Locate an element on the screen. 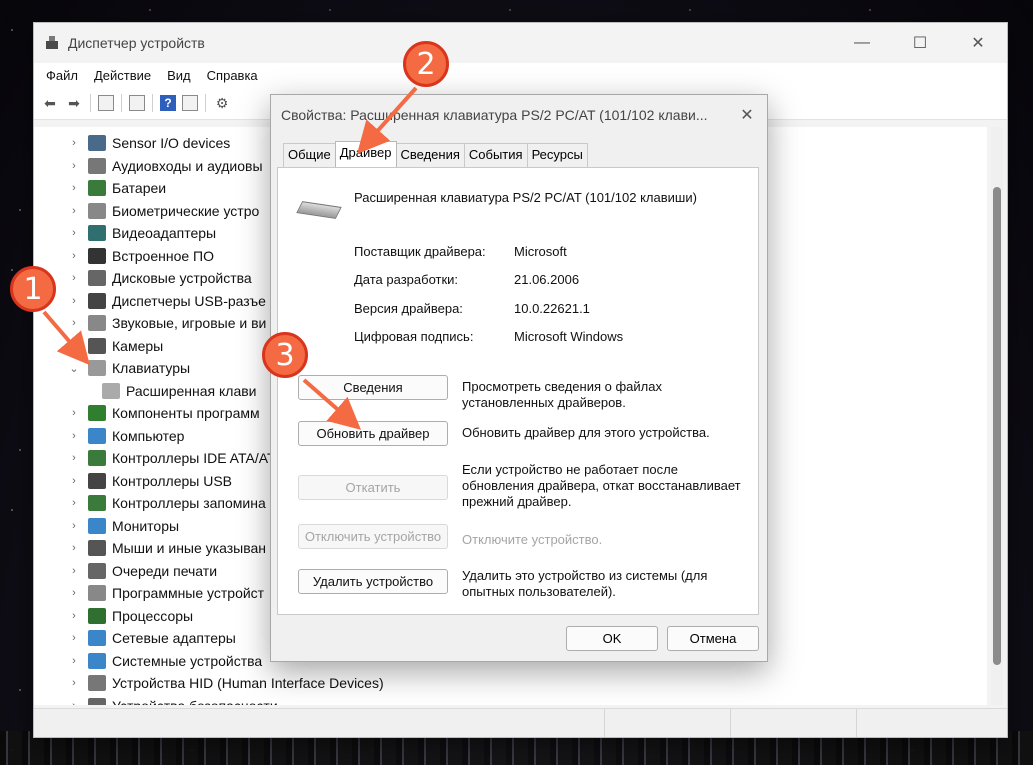 The height and width of the screenshot is (765, 1033). menu-view: Вид is located at coordinates (179, 75).